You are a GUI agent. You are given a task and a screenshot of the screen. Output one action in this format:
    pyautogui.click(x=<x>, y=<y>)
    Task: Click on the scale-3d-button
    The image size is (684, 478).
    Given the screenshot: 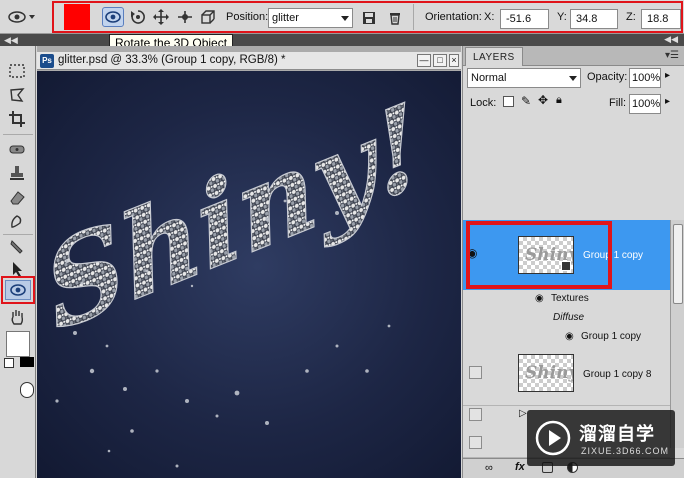 What is the action you would take?
    pyautogui.click(x=209, y=17)
    